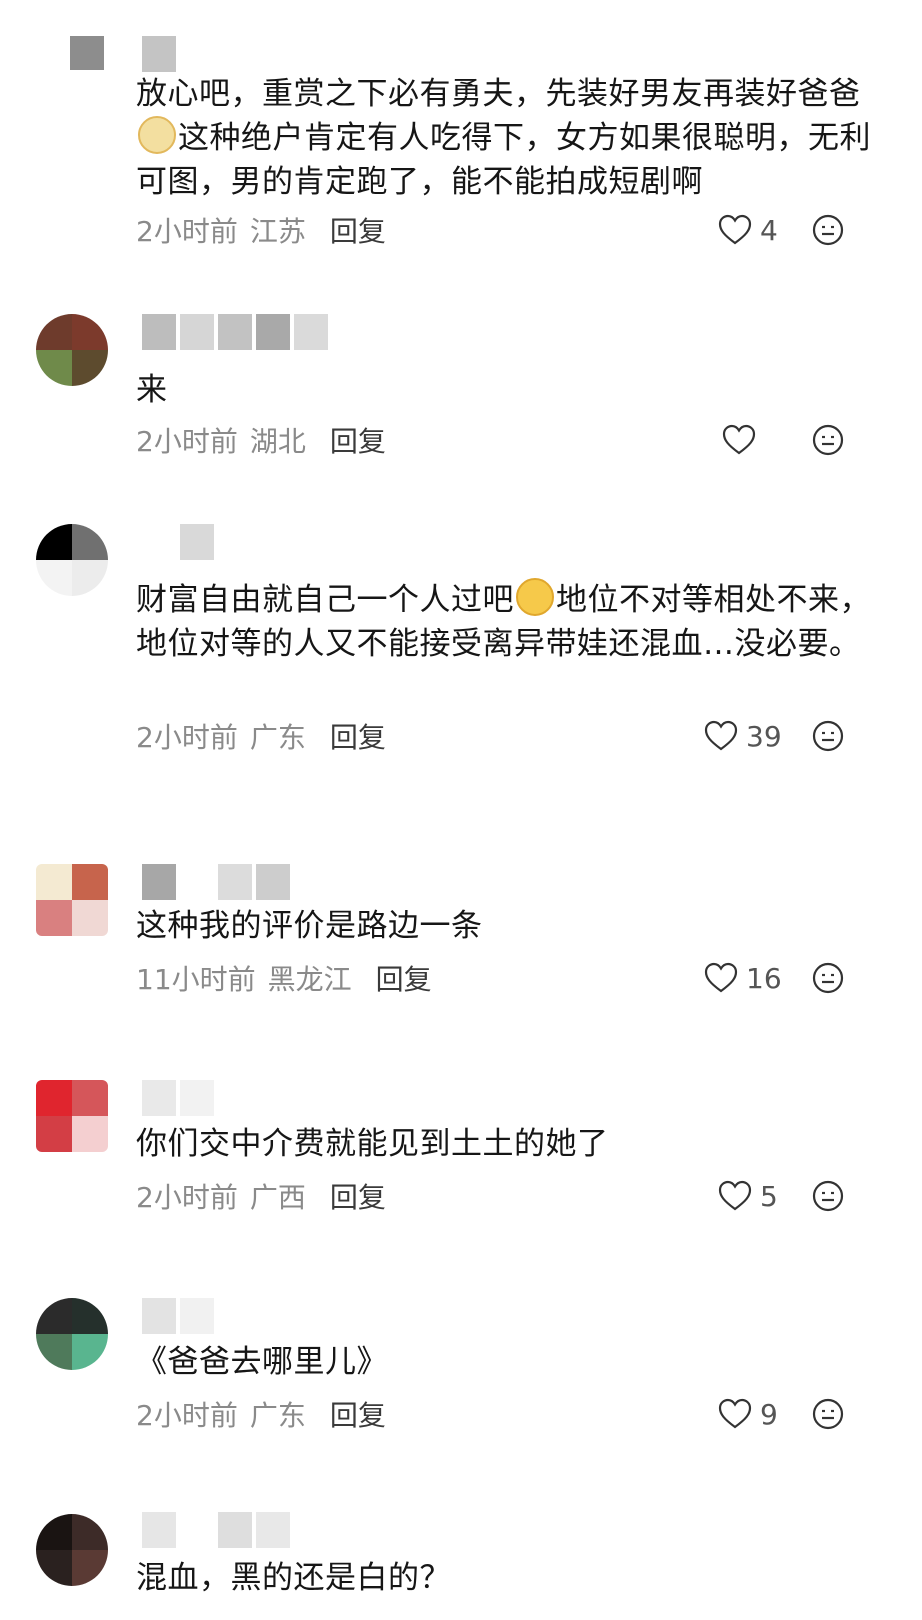 Image resolution: width=922 pixels, height=1620 pixels. Describe the element at coordinates (277, 1197) in the screenshot. I see `comment-location: 广西` at that location.